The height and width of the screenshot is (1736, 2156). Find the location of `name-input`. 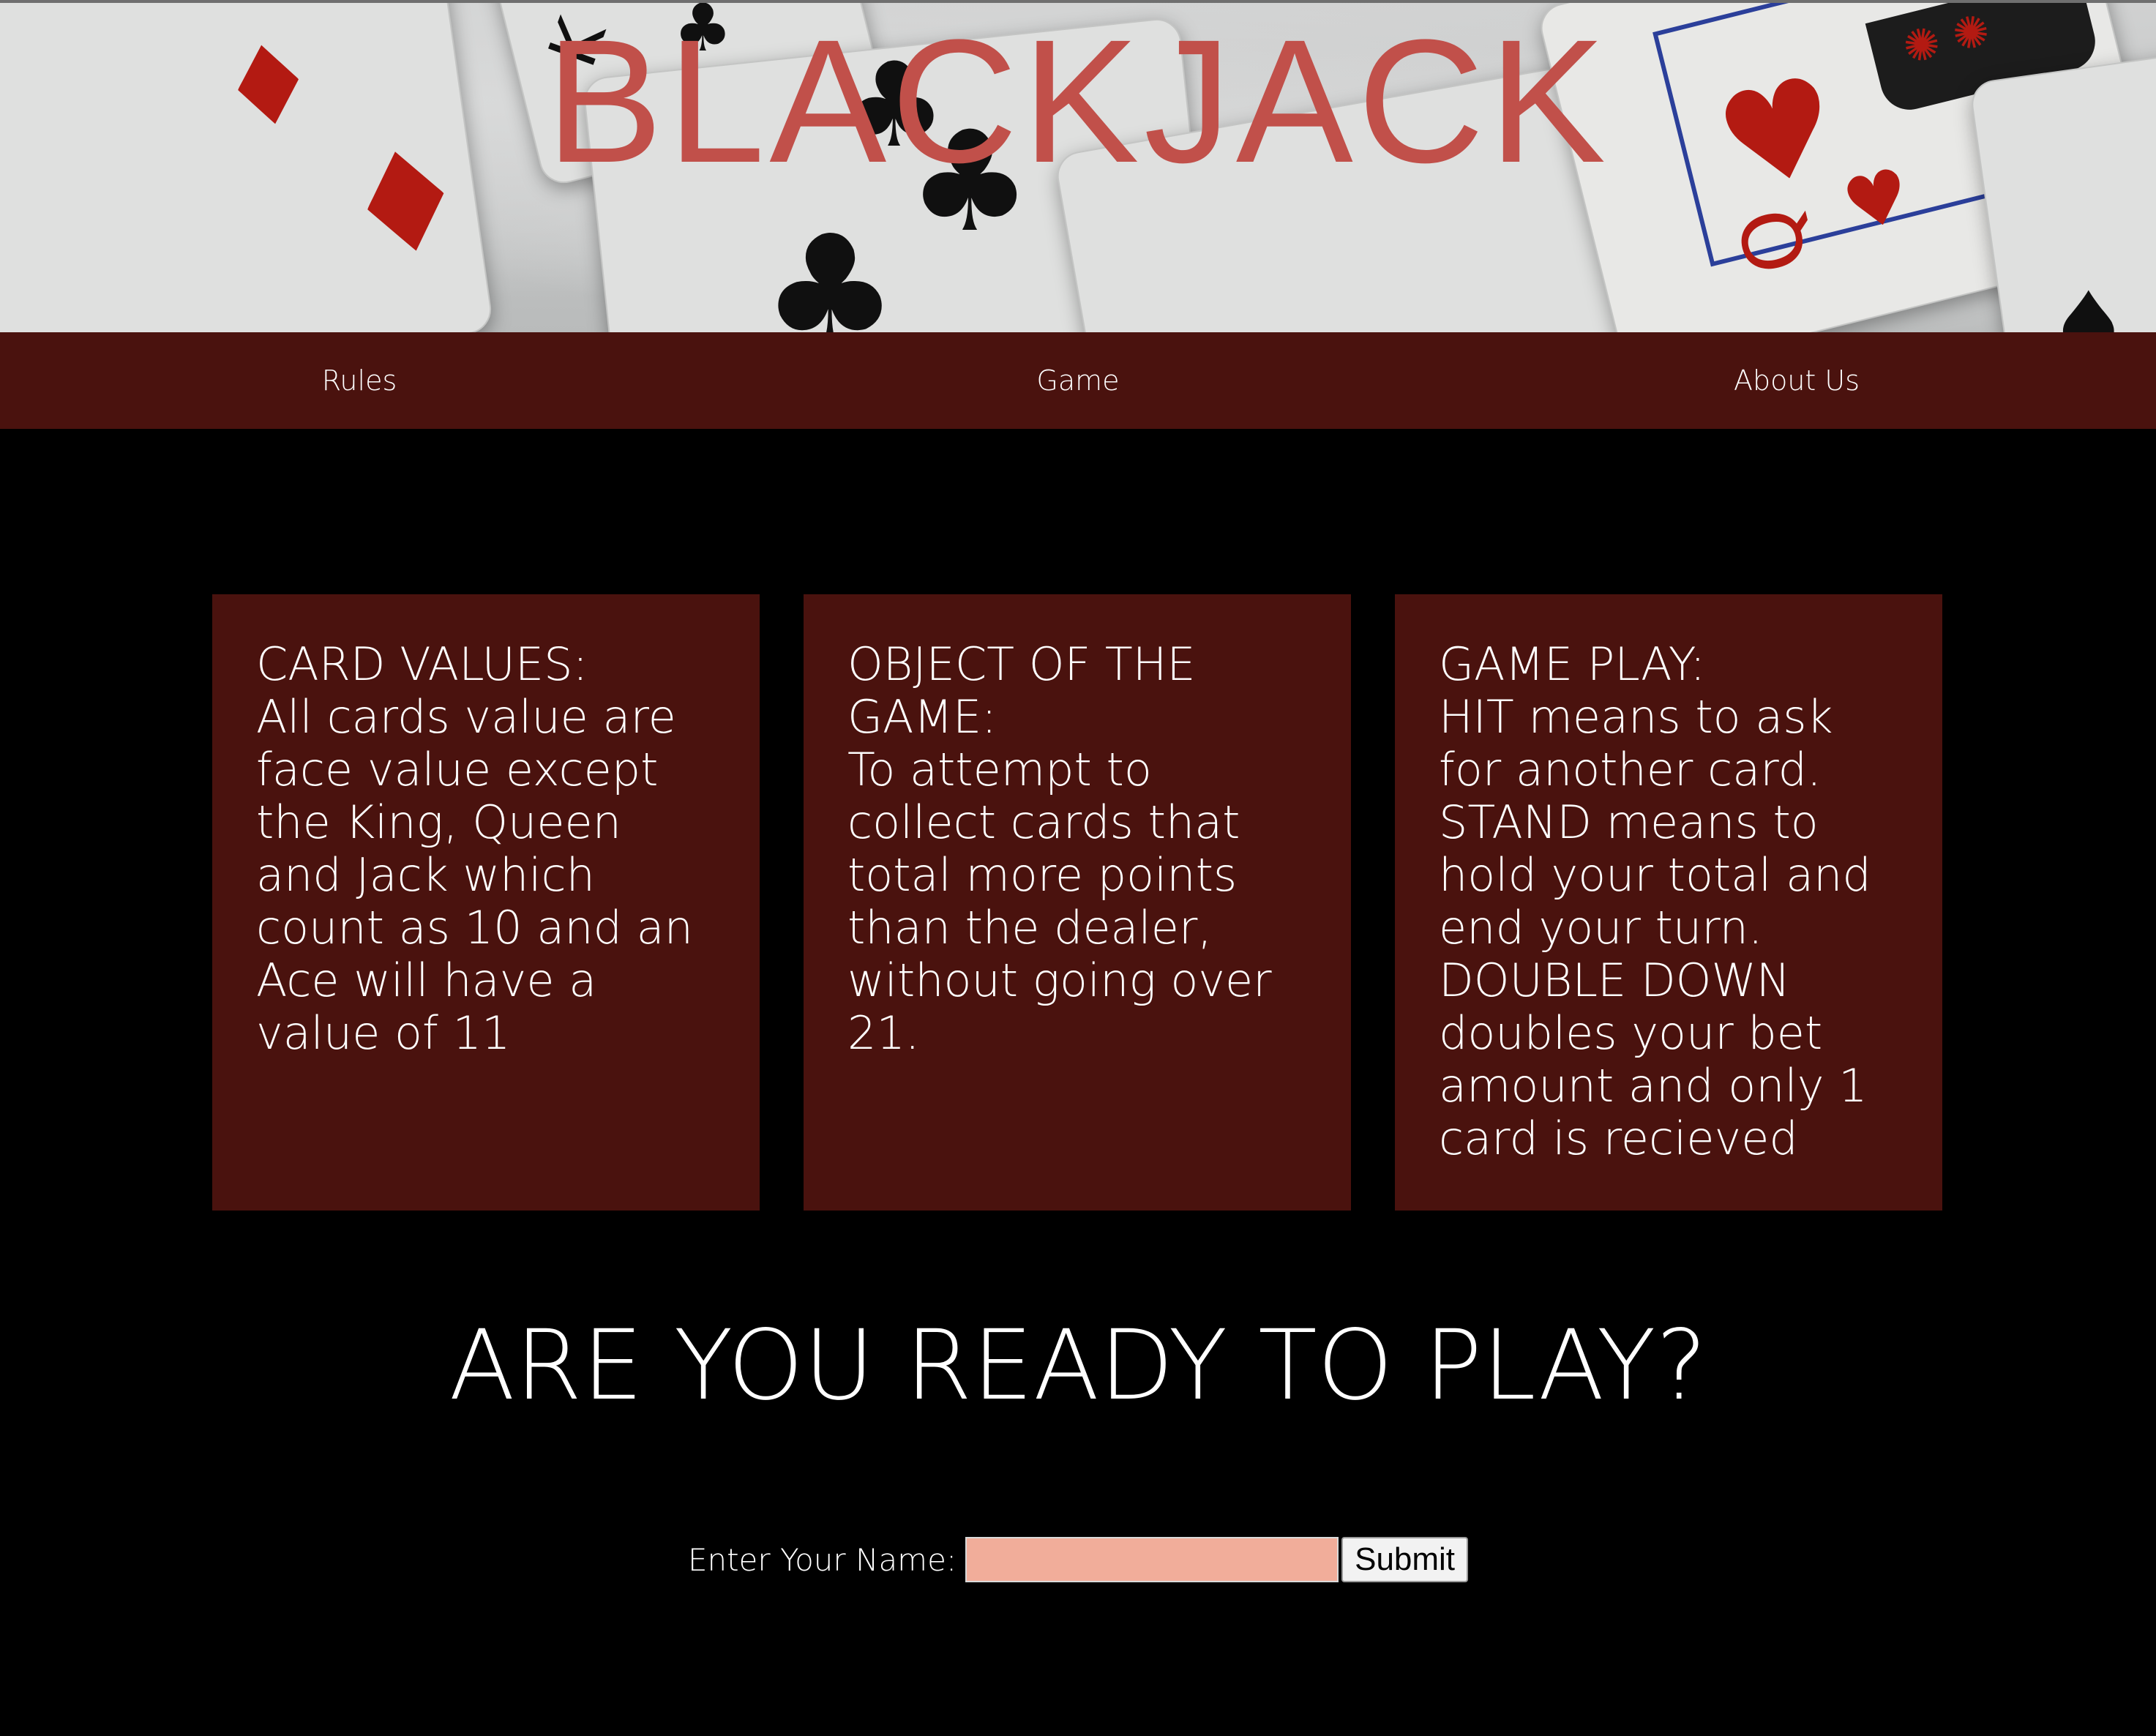

name-input is located at coordinates (1152, 1559).